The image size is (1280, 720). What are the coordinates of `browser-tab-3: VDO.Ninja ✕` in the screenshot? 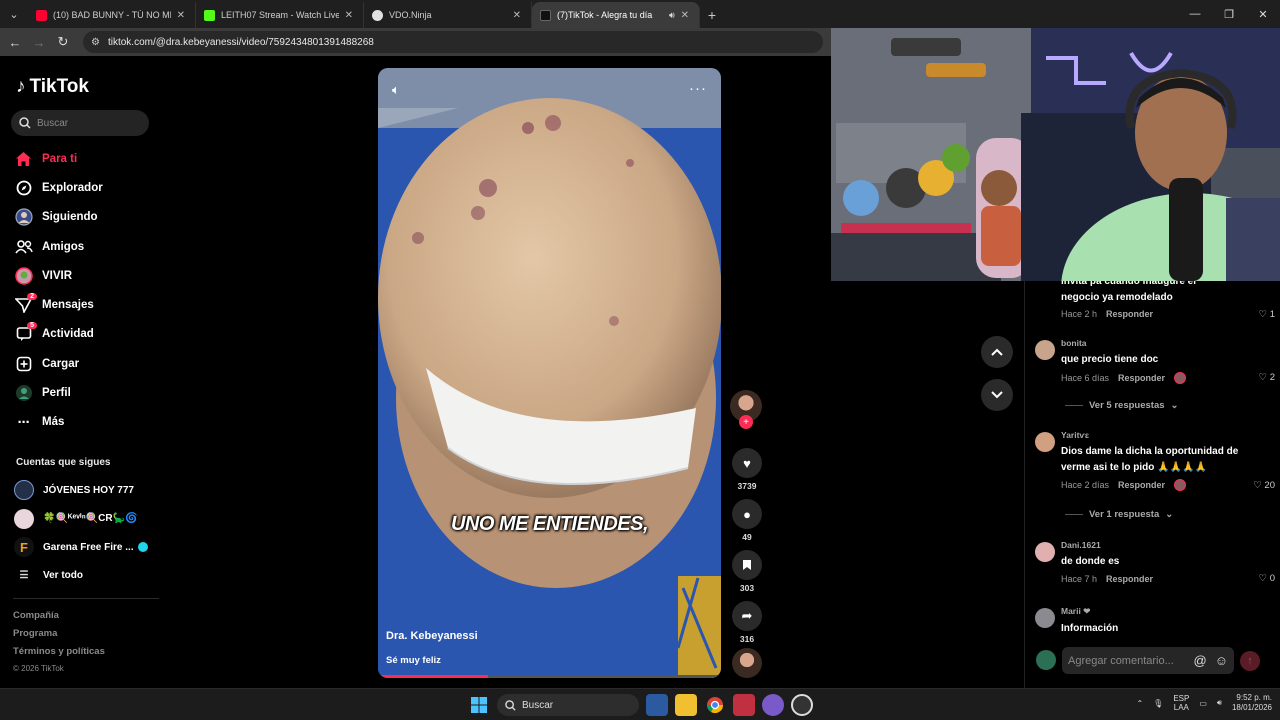 It's located at (448, 15).